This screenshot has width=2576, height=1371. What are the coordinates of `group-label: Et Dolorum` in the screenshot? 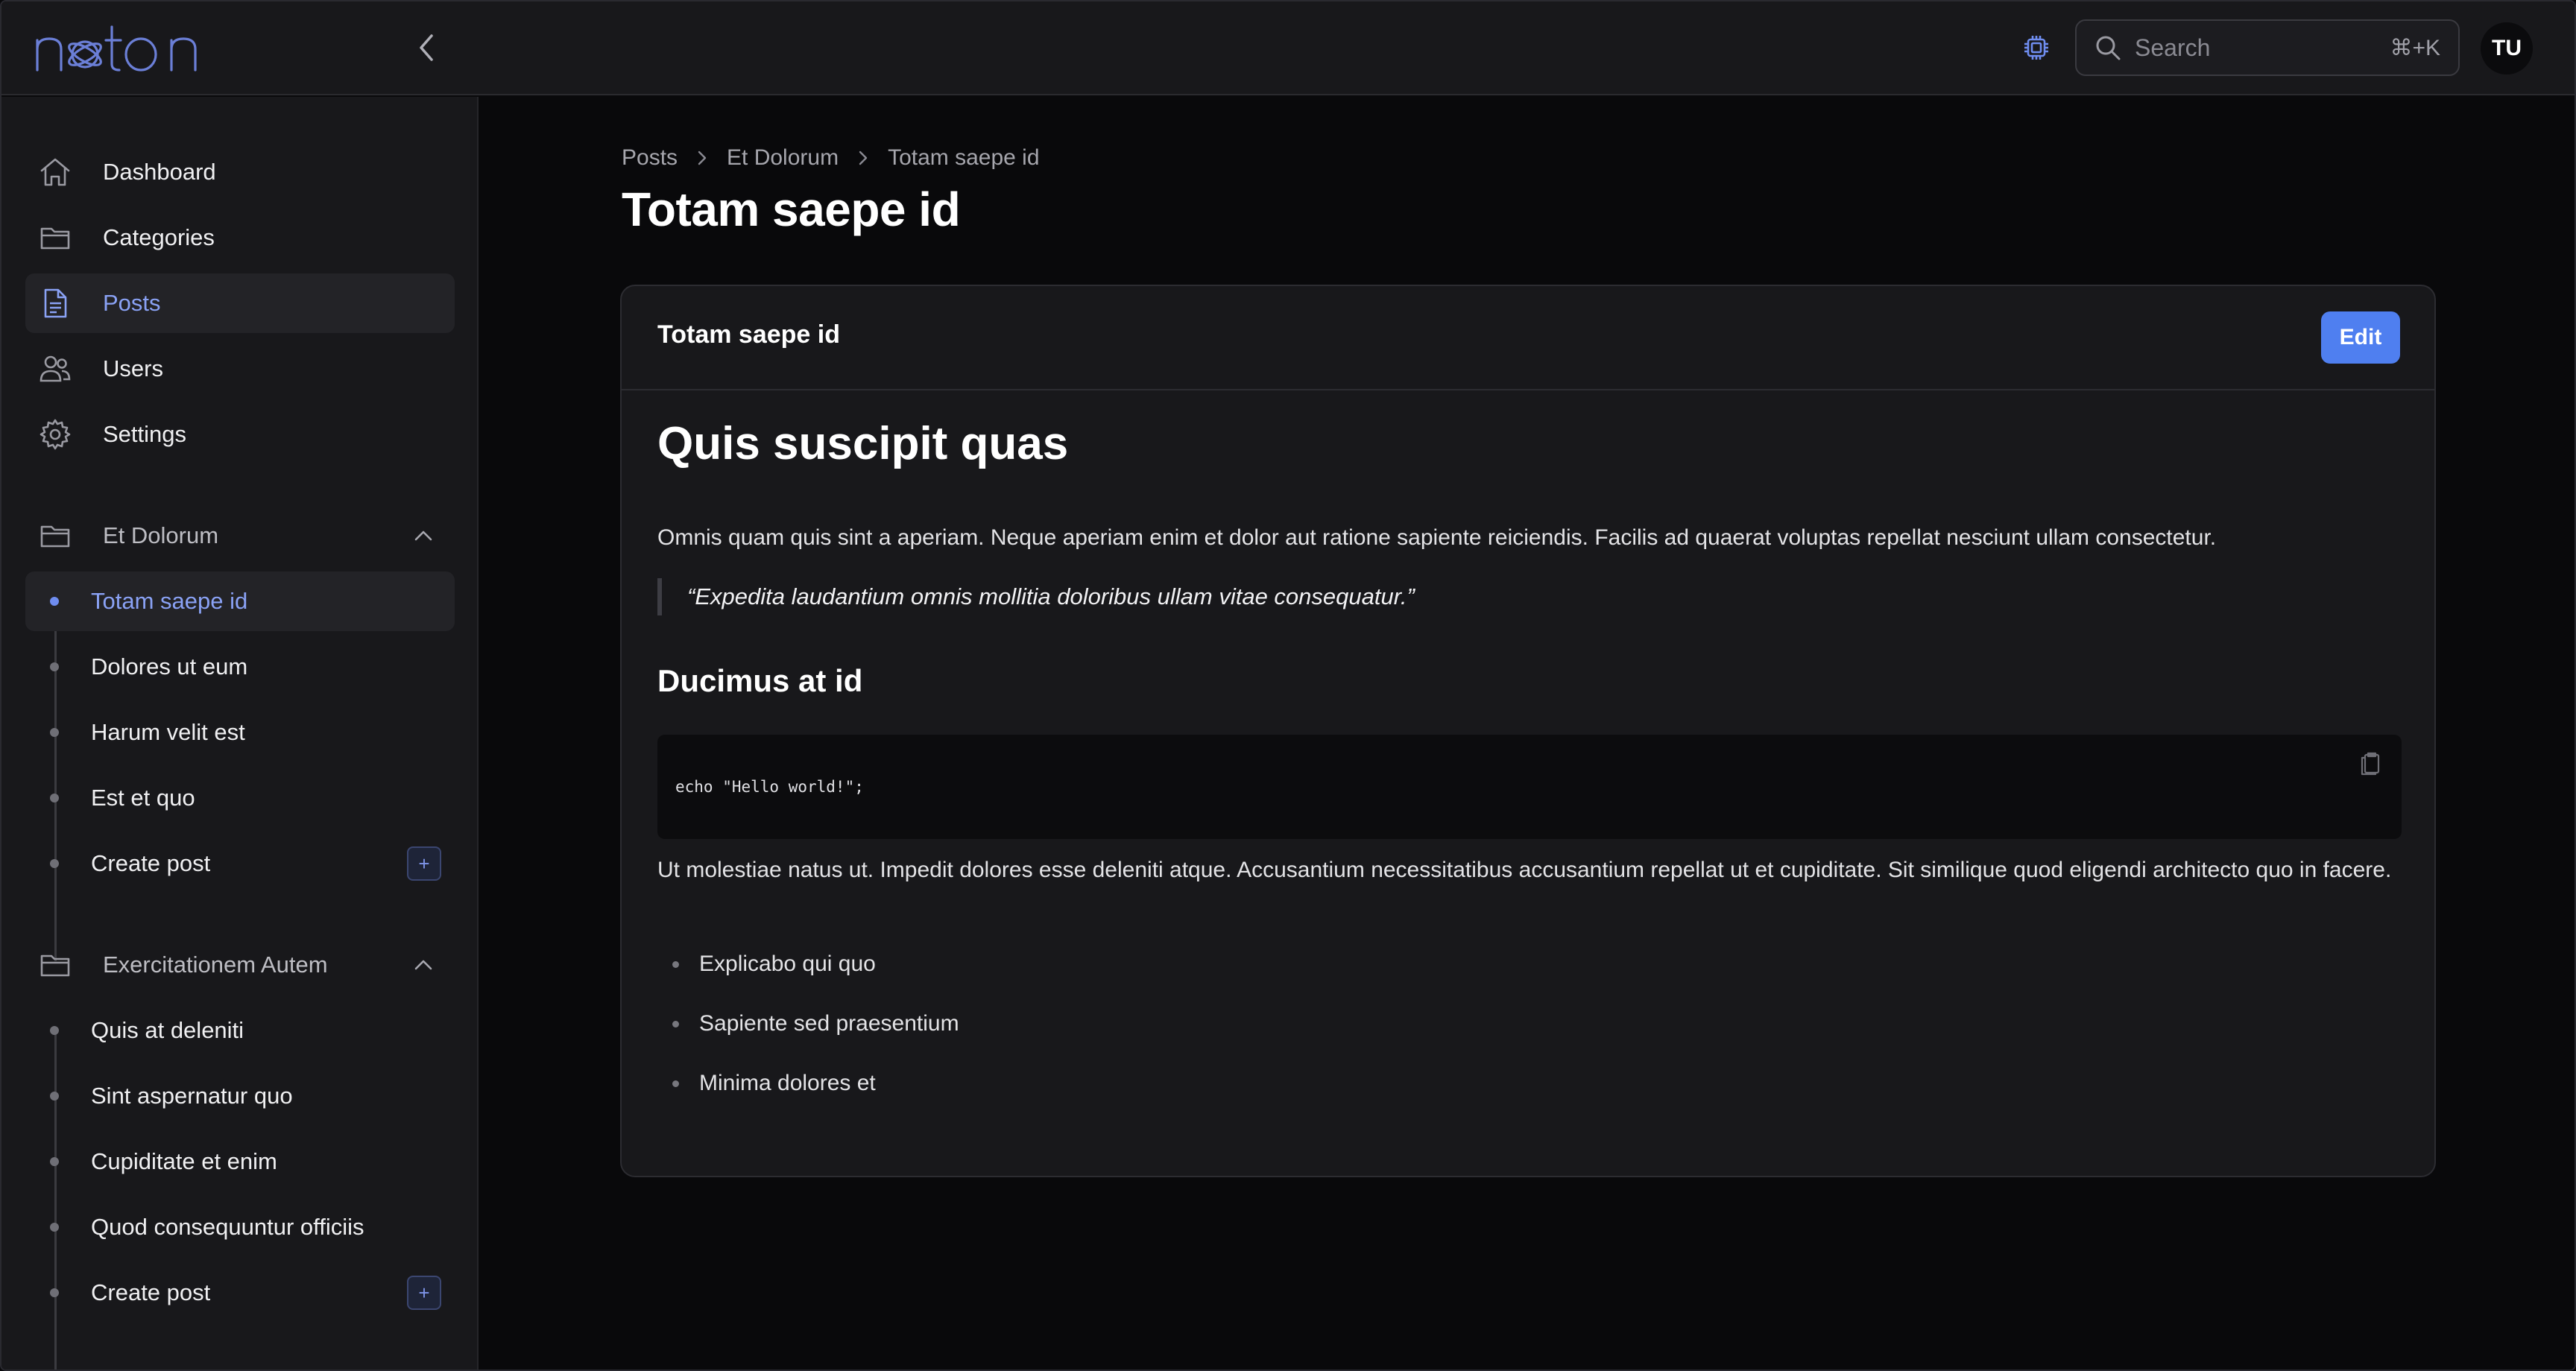 It's located at (161, 535).